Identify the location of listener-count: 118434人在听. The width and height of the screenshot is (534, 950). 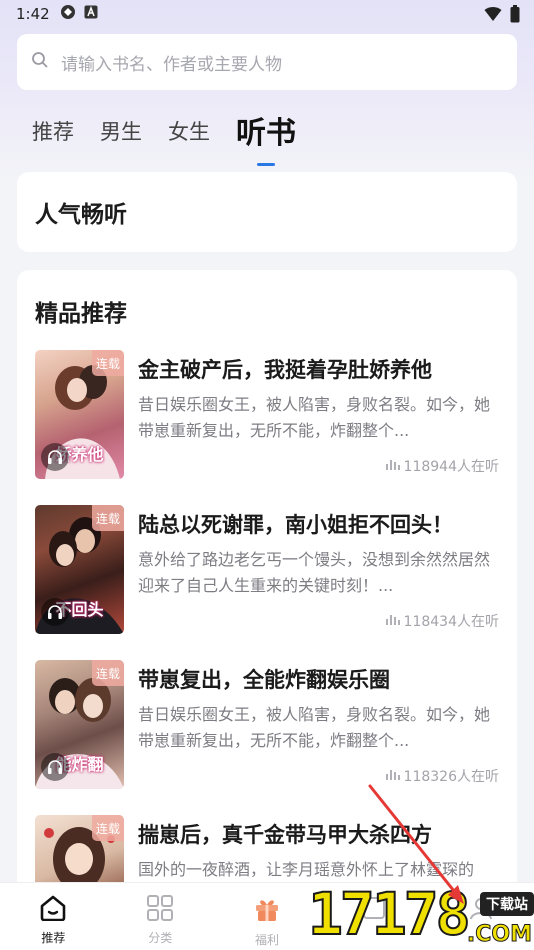
(442, 621).